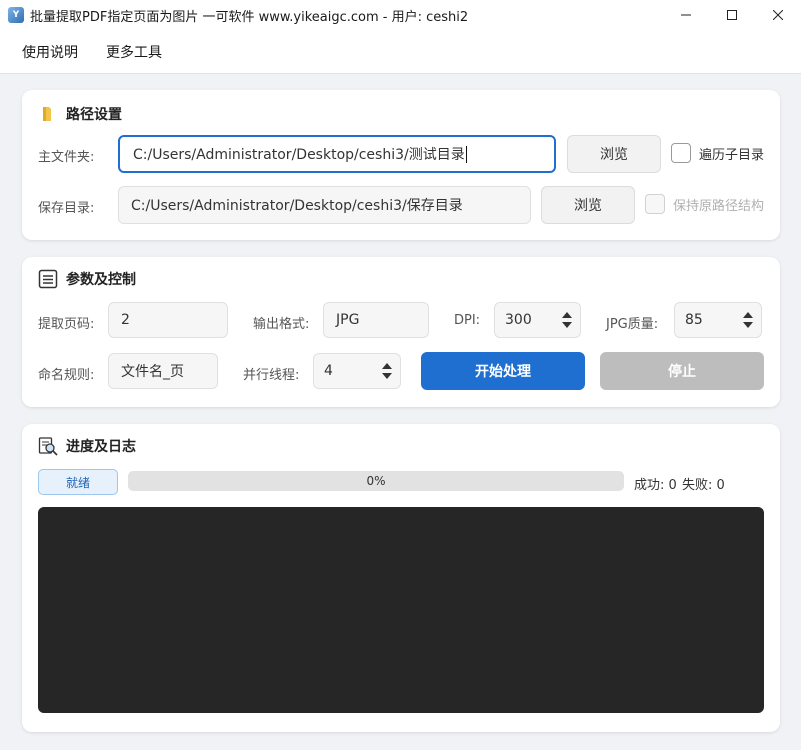  I want to click on maximize-icon, so click(732, 15).